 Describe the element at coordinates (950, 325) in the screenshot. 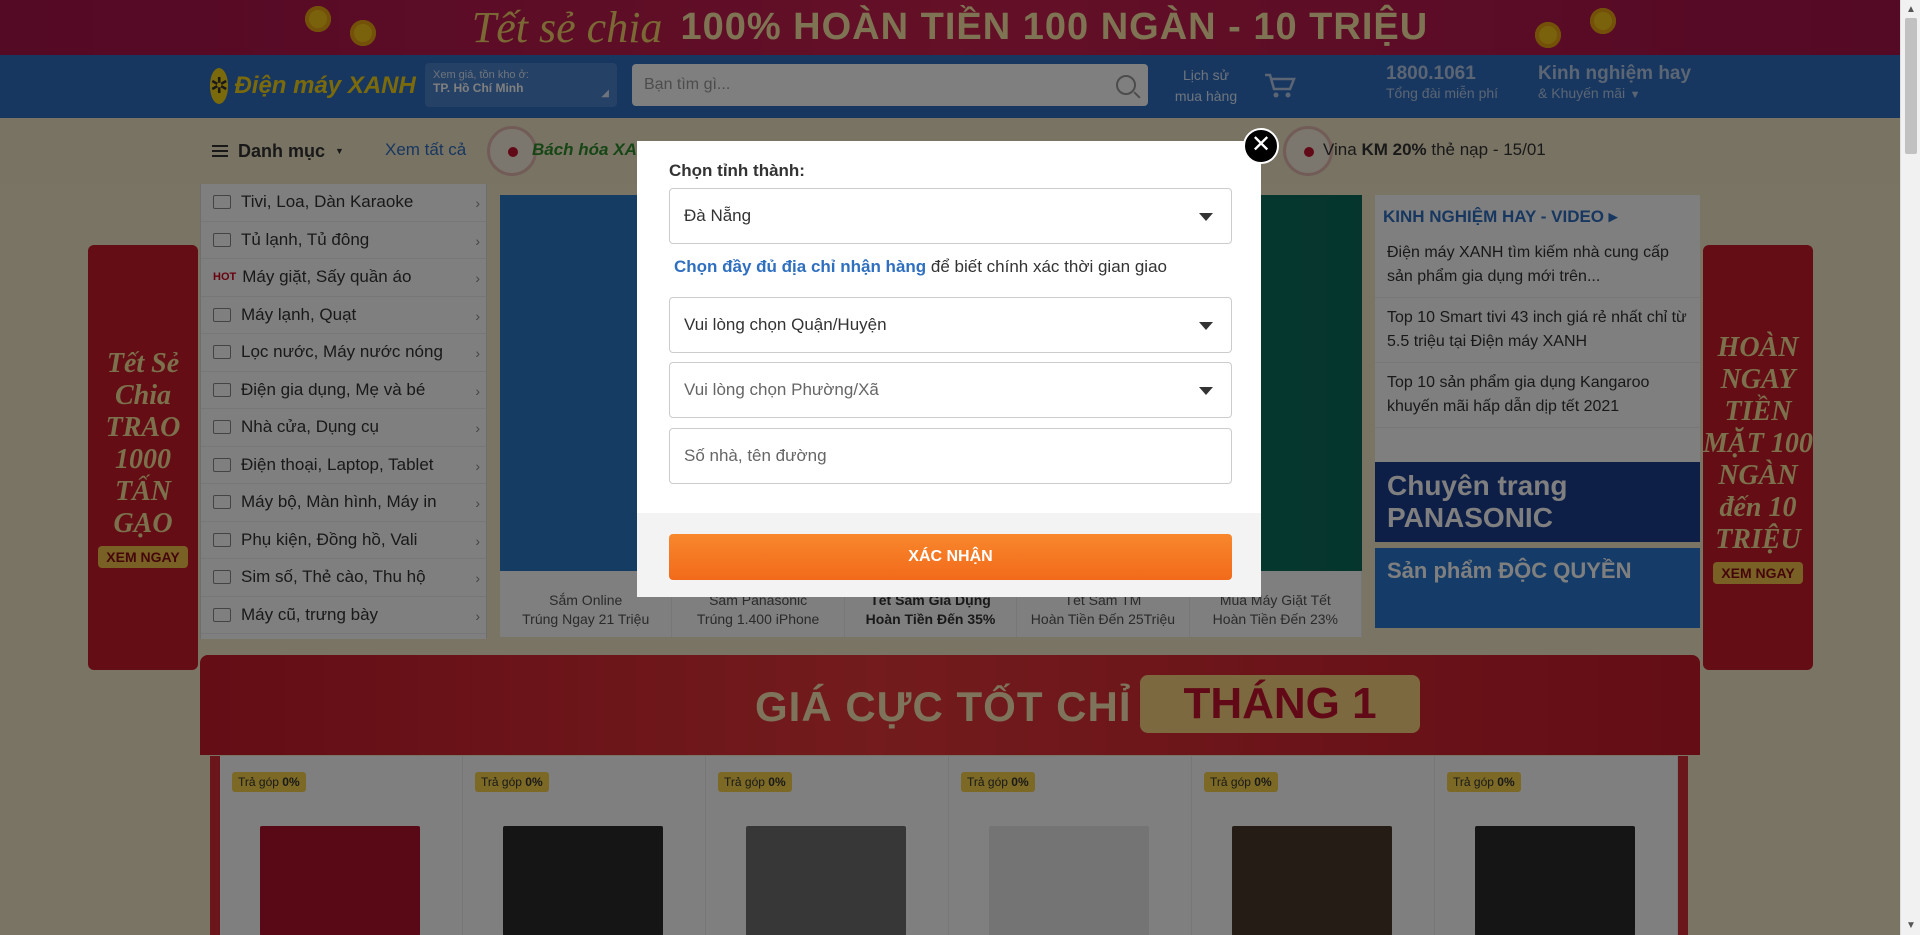

I see `district-select: Vui lòng chọn Quận/Huyện` at that location.